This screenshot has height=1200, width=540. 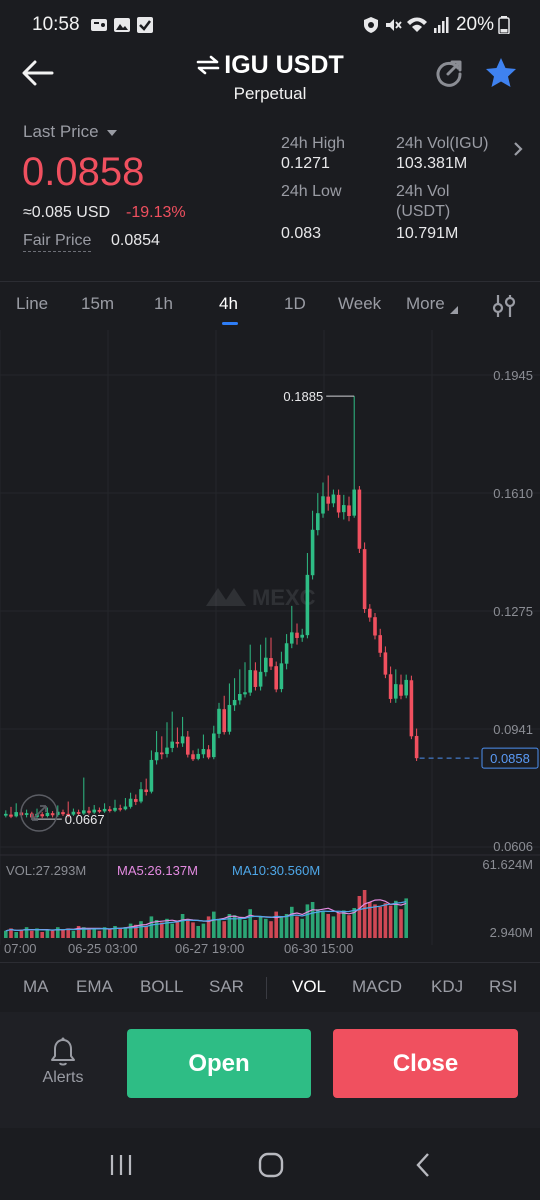 I want to click on wifi-icon, so click(x=417, y=24).